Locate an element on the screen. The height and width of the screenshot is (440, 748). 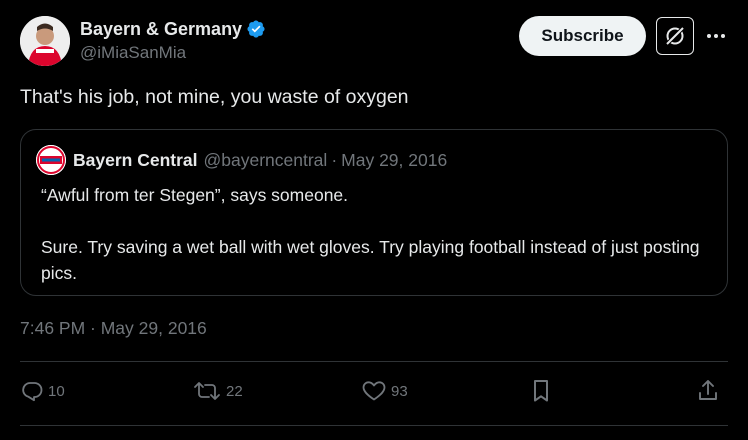
tweet-header: Bayern & Germany @iMiaSanMia Subscribe is located at coordinates (374, 42).